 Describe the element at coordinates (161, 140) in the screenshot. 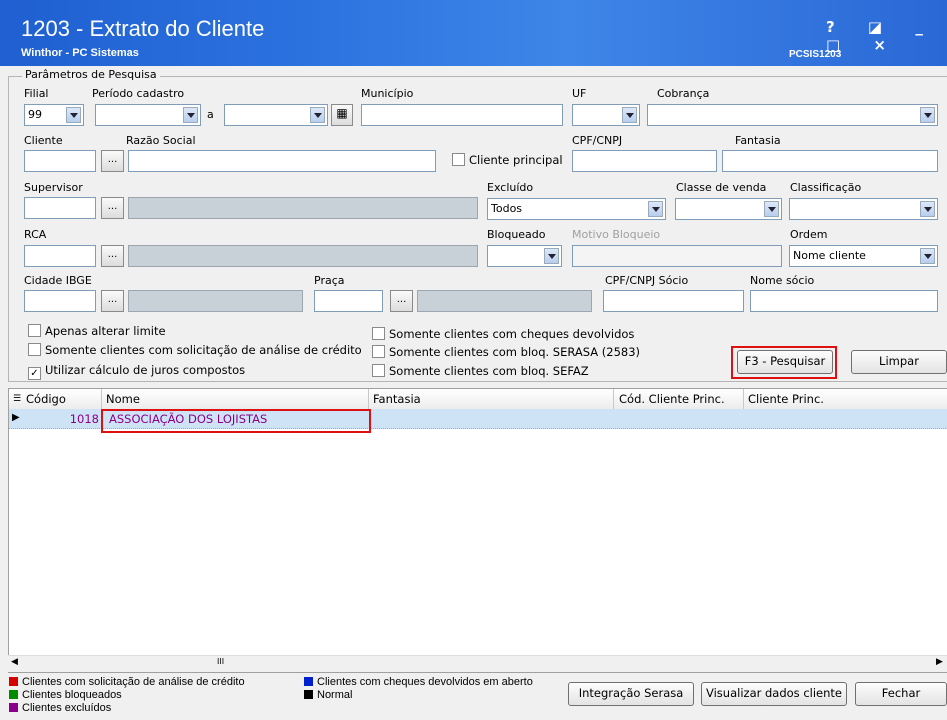

I see `razao-social-label: Razão Social` at that location.